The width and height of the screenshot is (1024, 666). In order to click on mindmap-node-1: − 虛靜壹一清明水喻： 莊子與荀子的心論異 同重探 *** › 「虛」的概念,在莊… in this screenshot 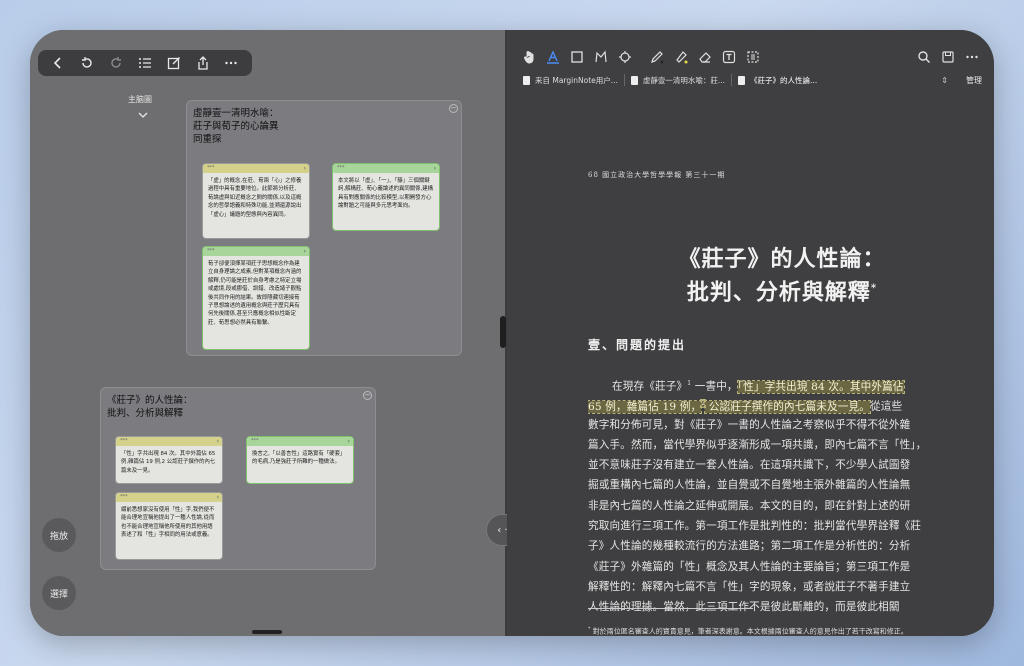, I will do `click(324, 228)`.